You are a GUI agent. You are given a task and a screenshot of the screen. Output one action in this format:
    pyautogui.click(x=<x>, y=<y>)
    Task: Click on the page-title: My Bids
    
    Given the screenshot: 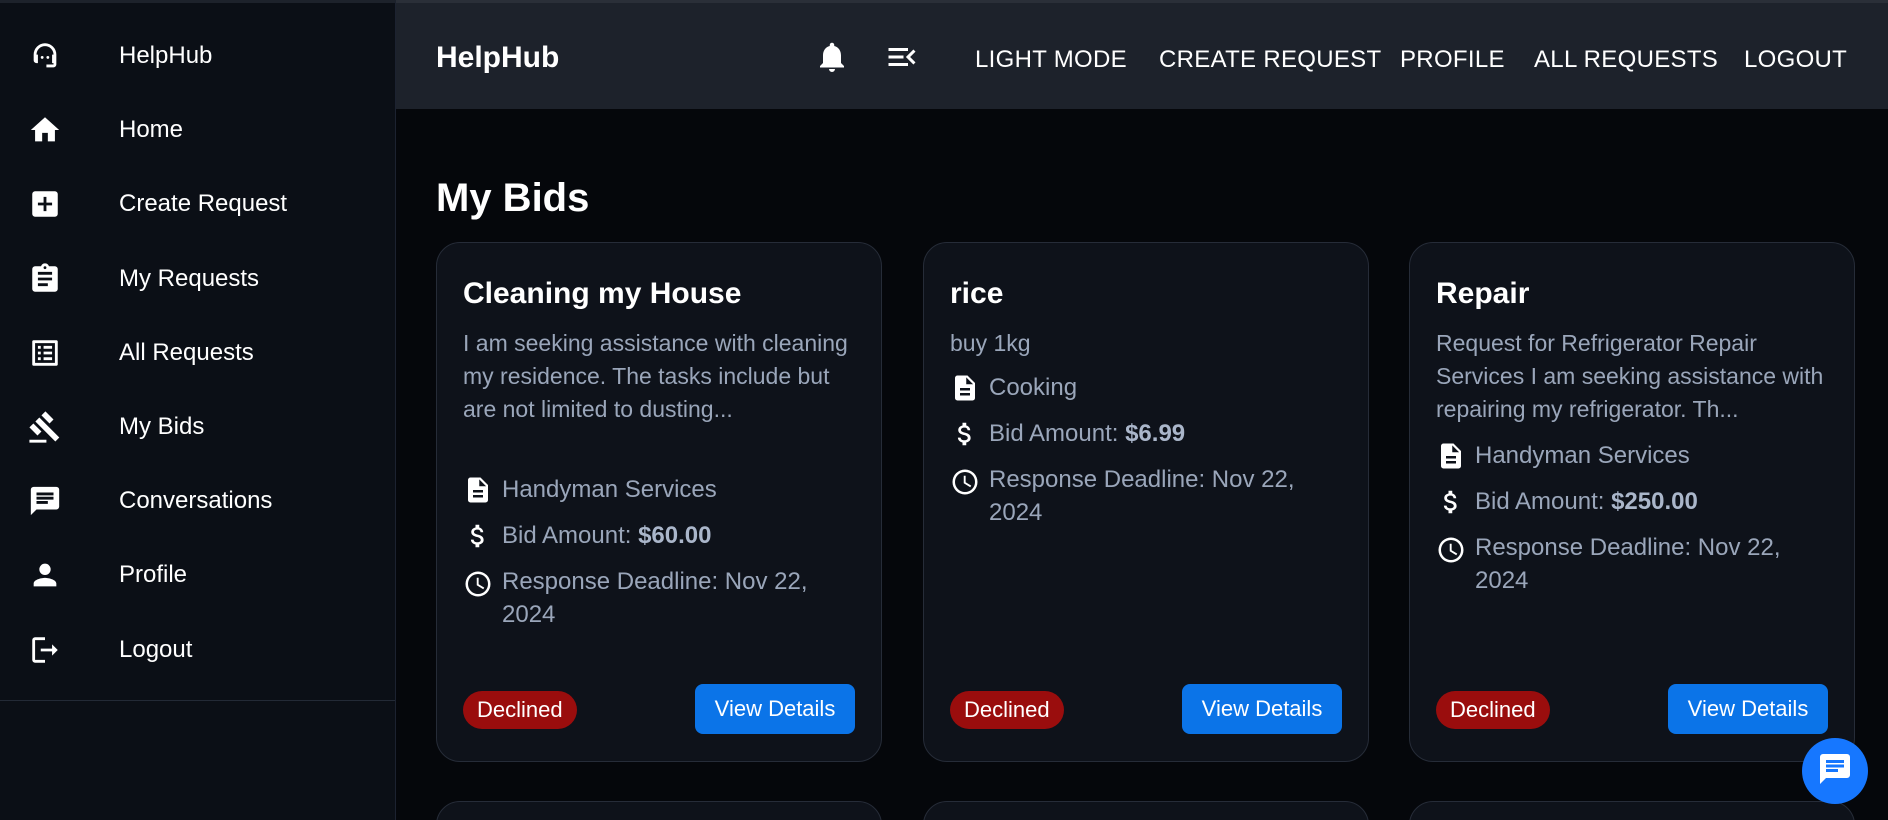 What is the action you would take?
    pyautogui.click(x=513, y=198)
    